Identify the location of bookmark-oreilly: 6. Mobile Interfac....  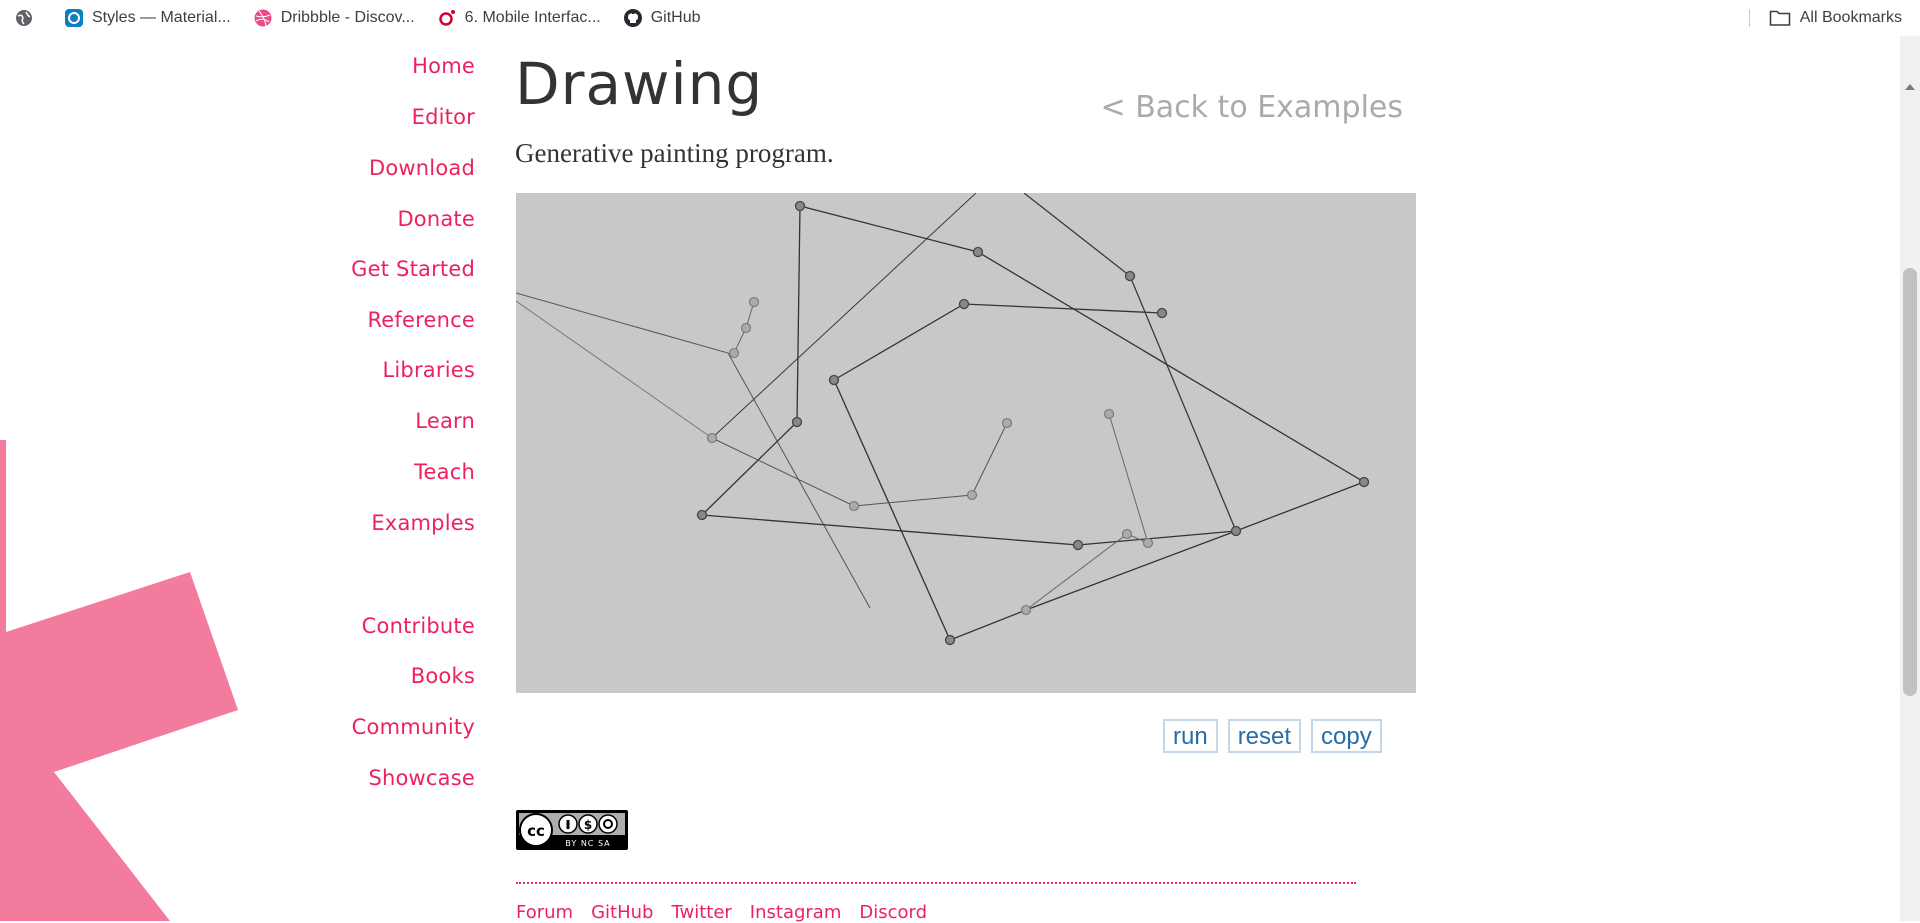
(519, 18).